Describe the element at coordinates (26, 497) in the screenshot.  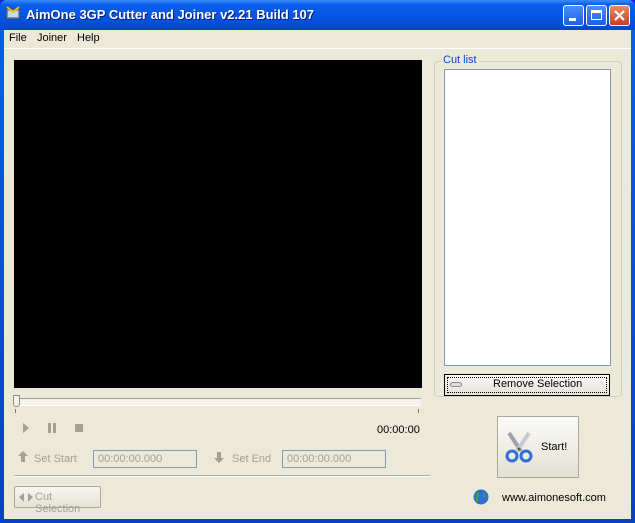
I see `cut-selection-icon` at that location.